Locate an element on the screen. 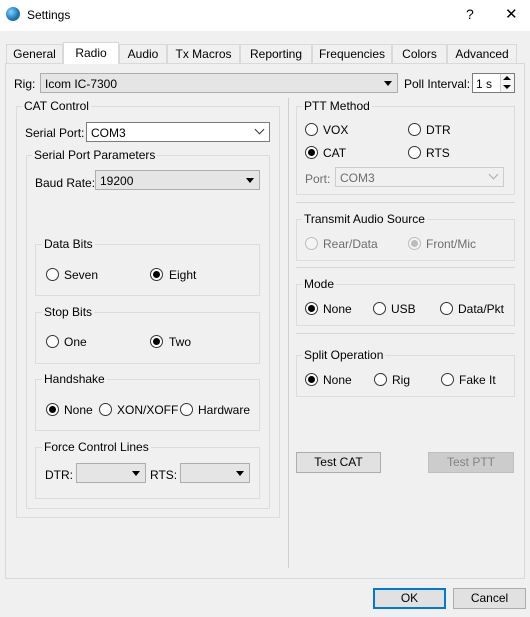  spinner-arrows-icon is located at coordinates (507, 83).